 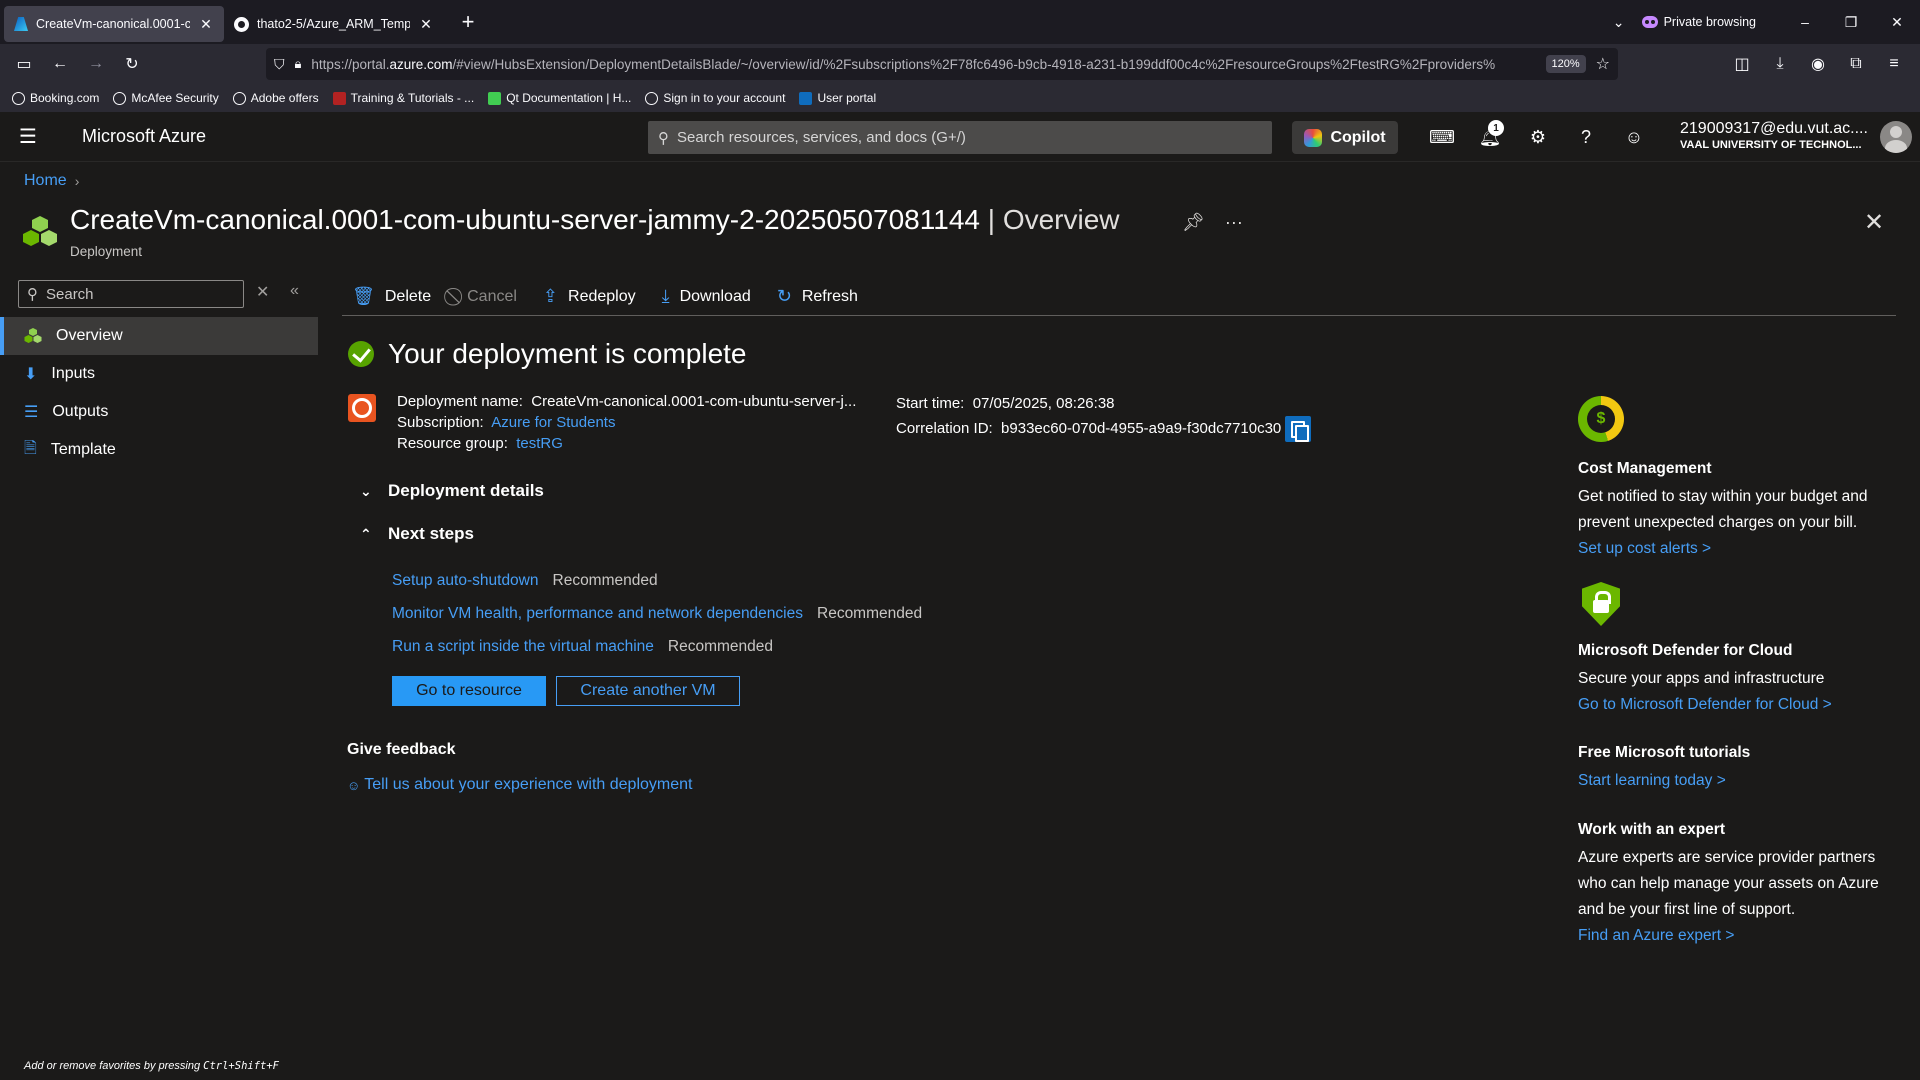 What do you see at coordinates (166, 98) in the screenshot?
I see `bookmark-item: McAfee Security` at bounding box center [166, 98].